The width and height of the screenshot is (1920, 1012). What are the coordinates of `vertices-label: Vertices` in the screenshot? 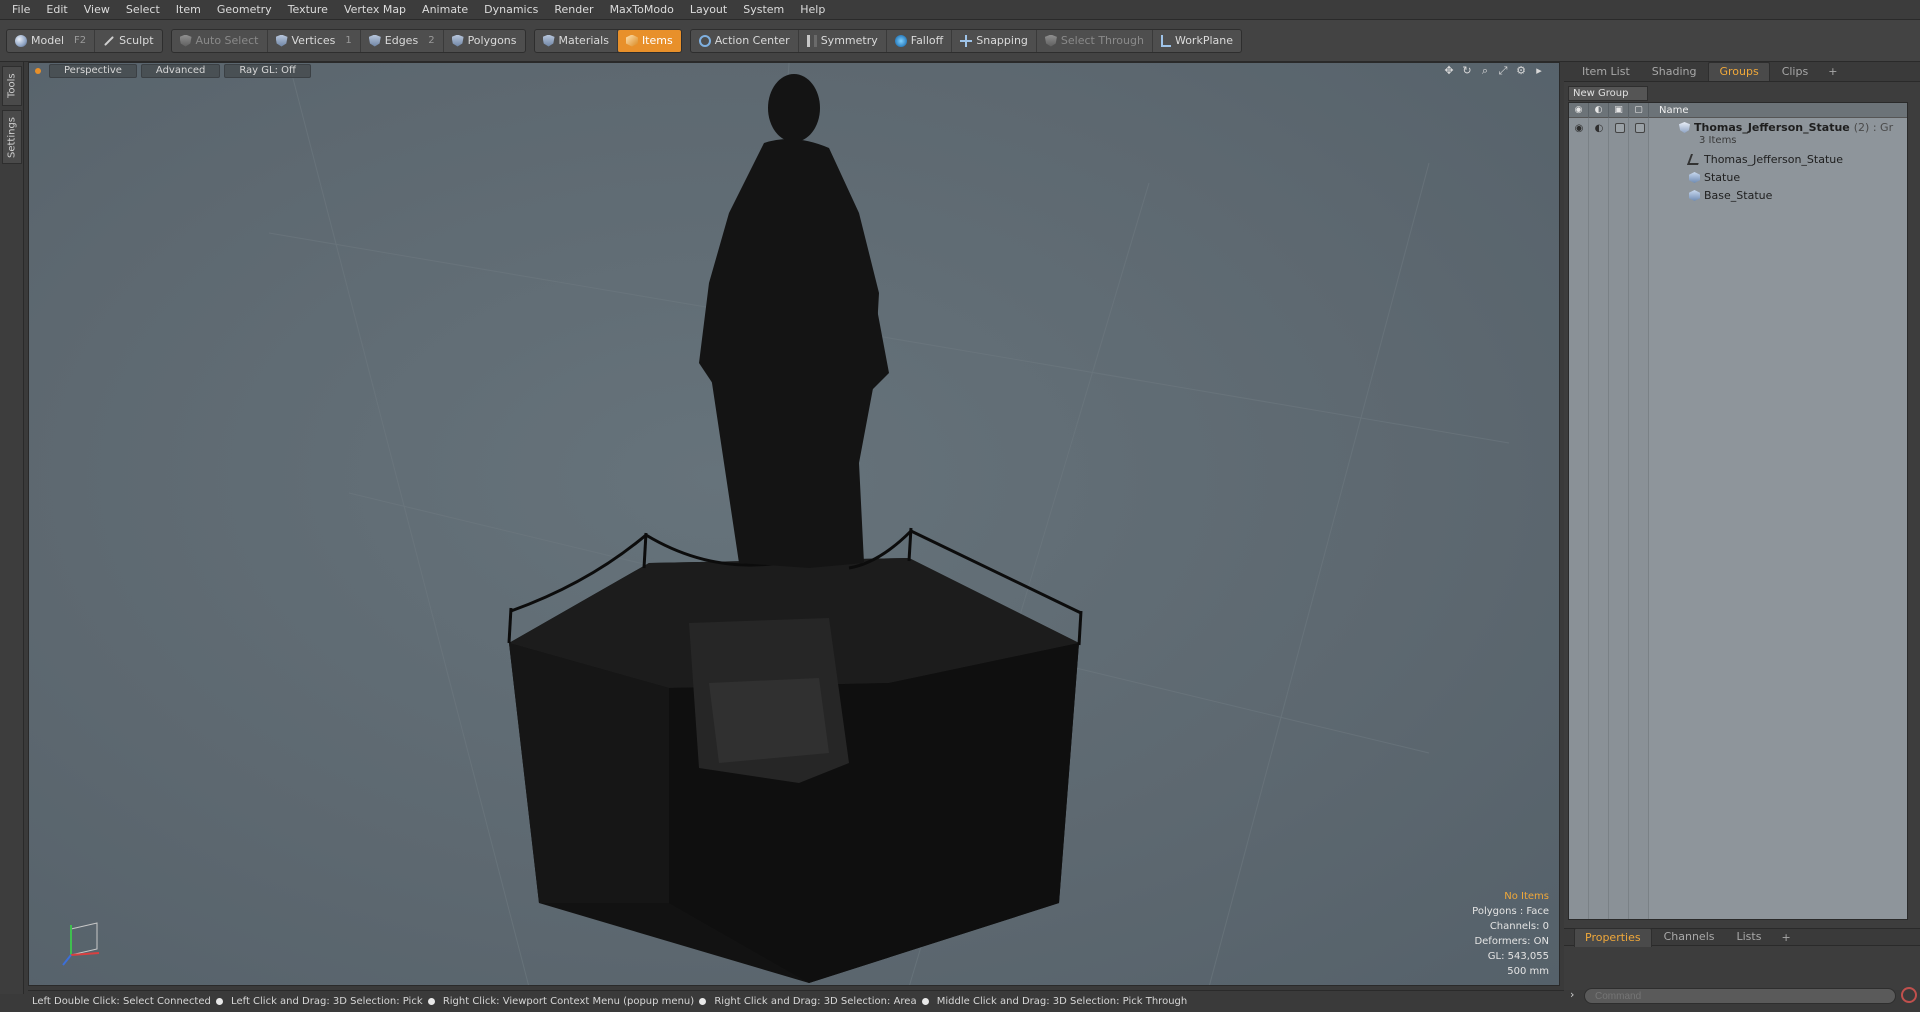 It's located at (313, 40).